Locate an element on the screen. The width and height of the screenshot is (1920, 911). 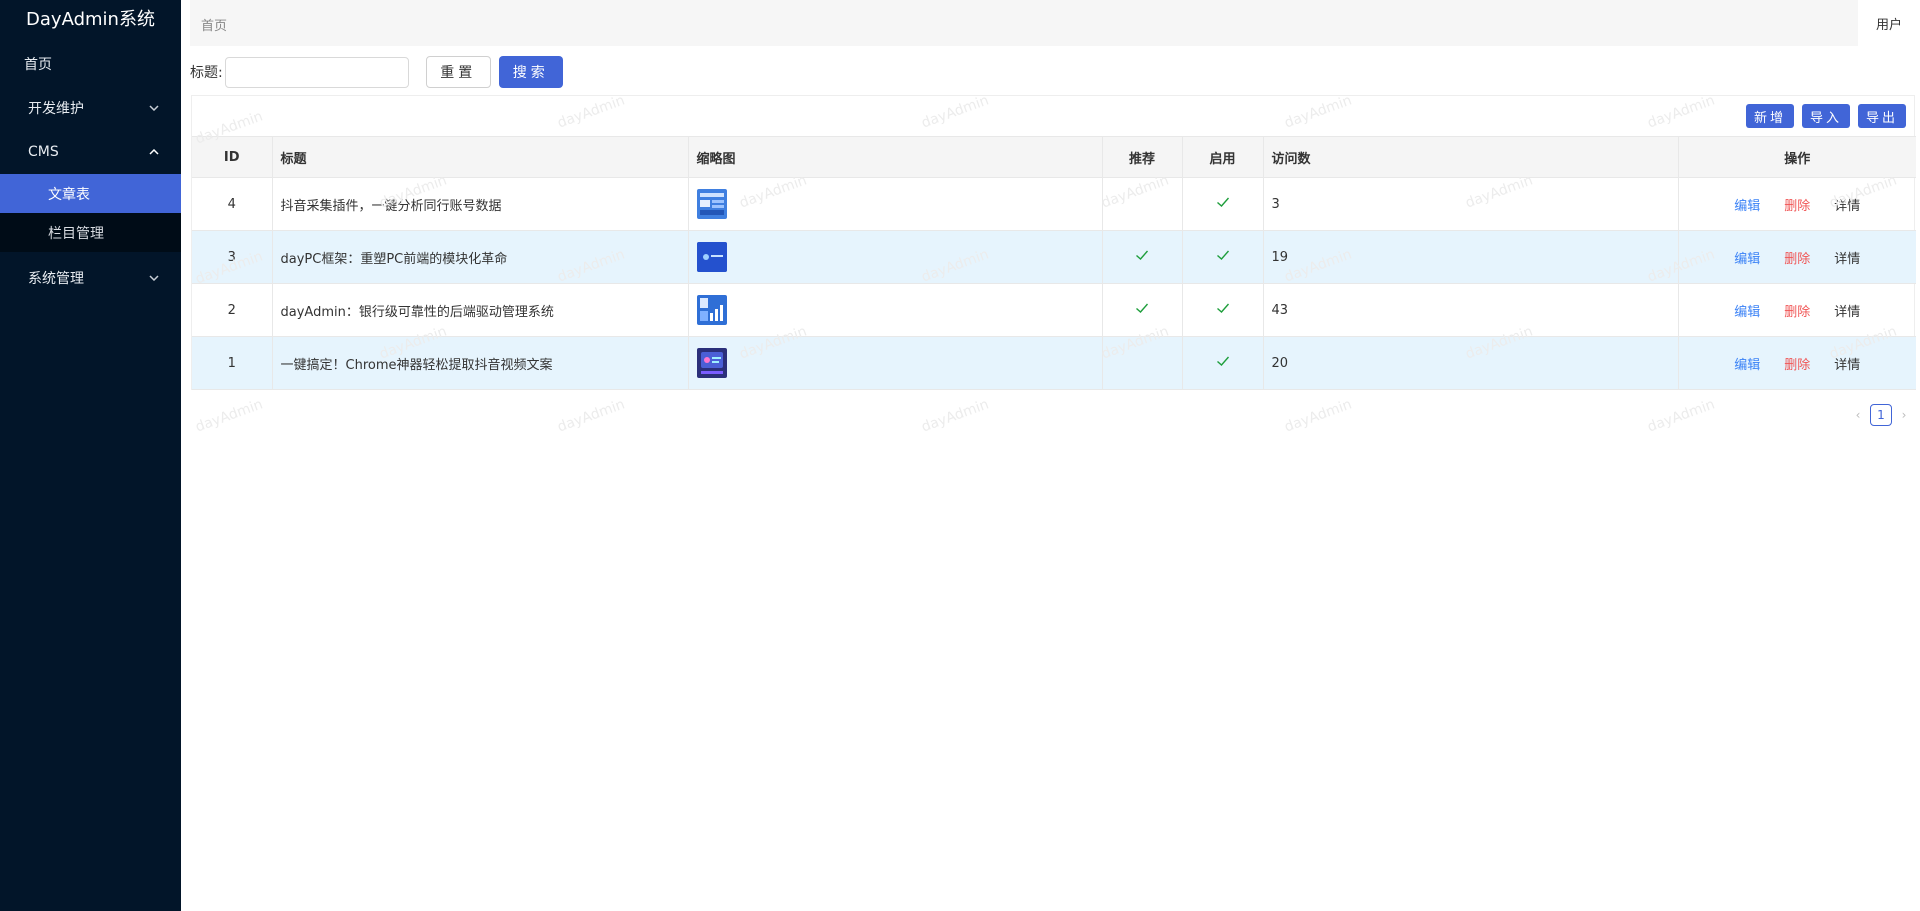
table-row: 3 dayPC框架：重塑PC前端的模块化革命 19 编辑 删除 详情 is located at coordinates (1054, 257).